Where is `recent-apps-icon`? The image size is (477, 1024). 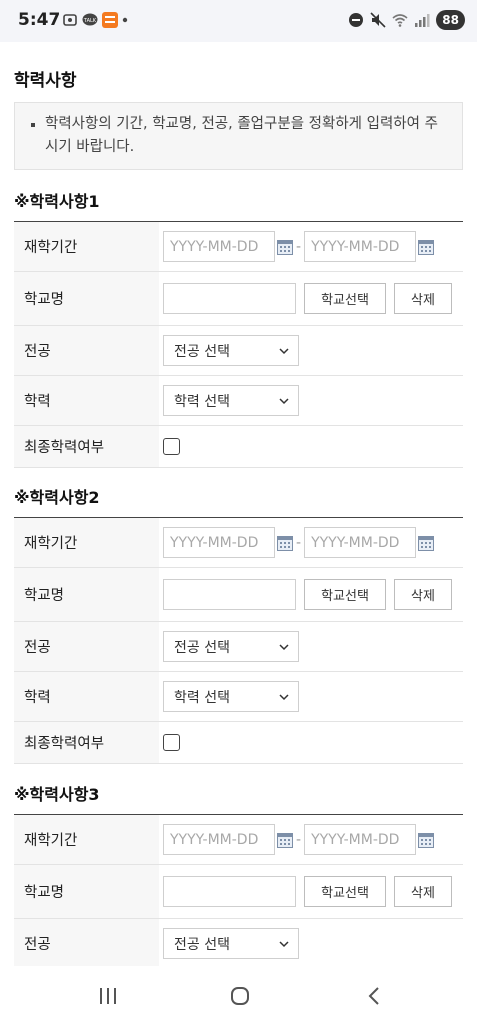 recent-apps-icon is located at coordinates (108, 996).